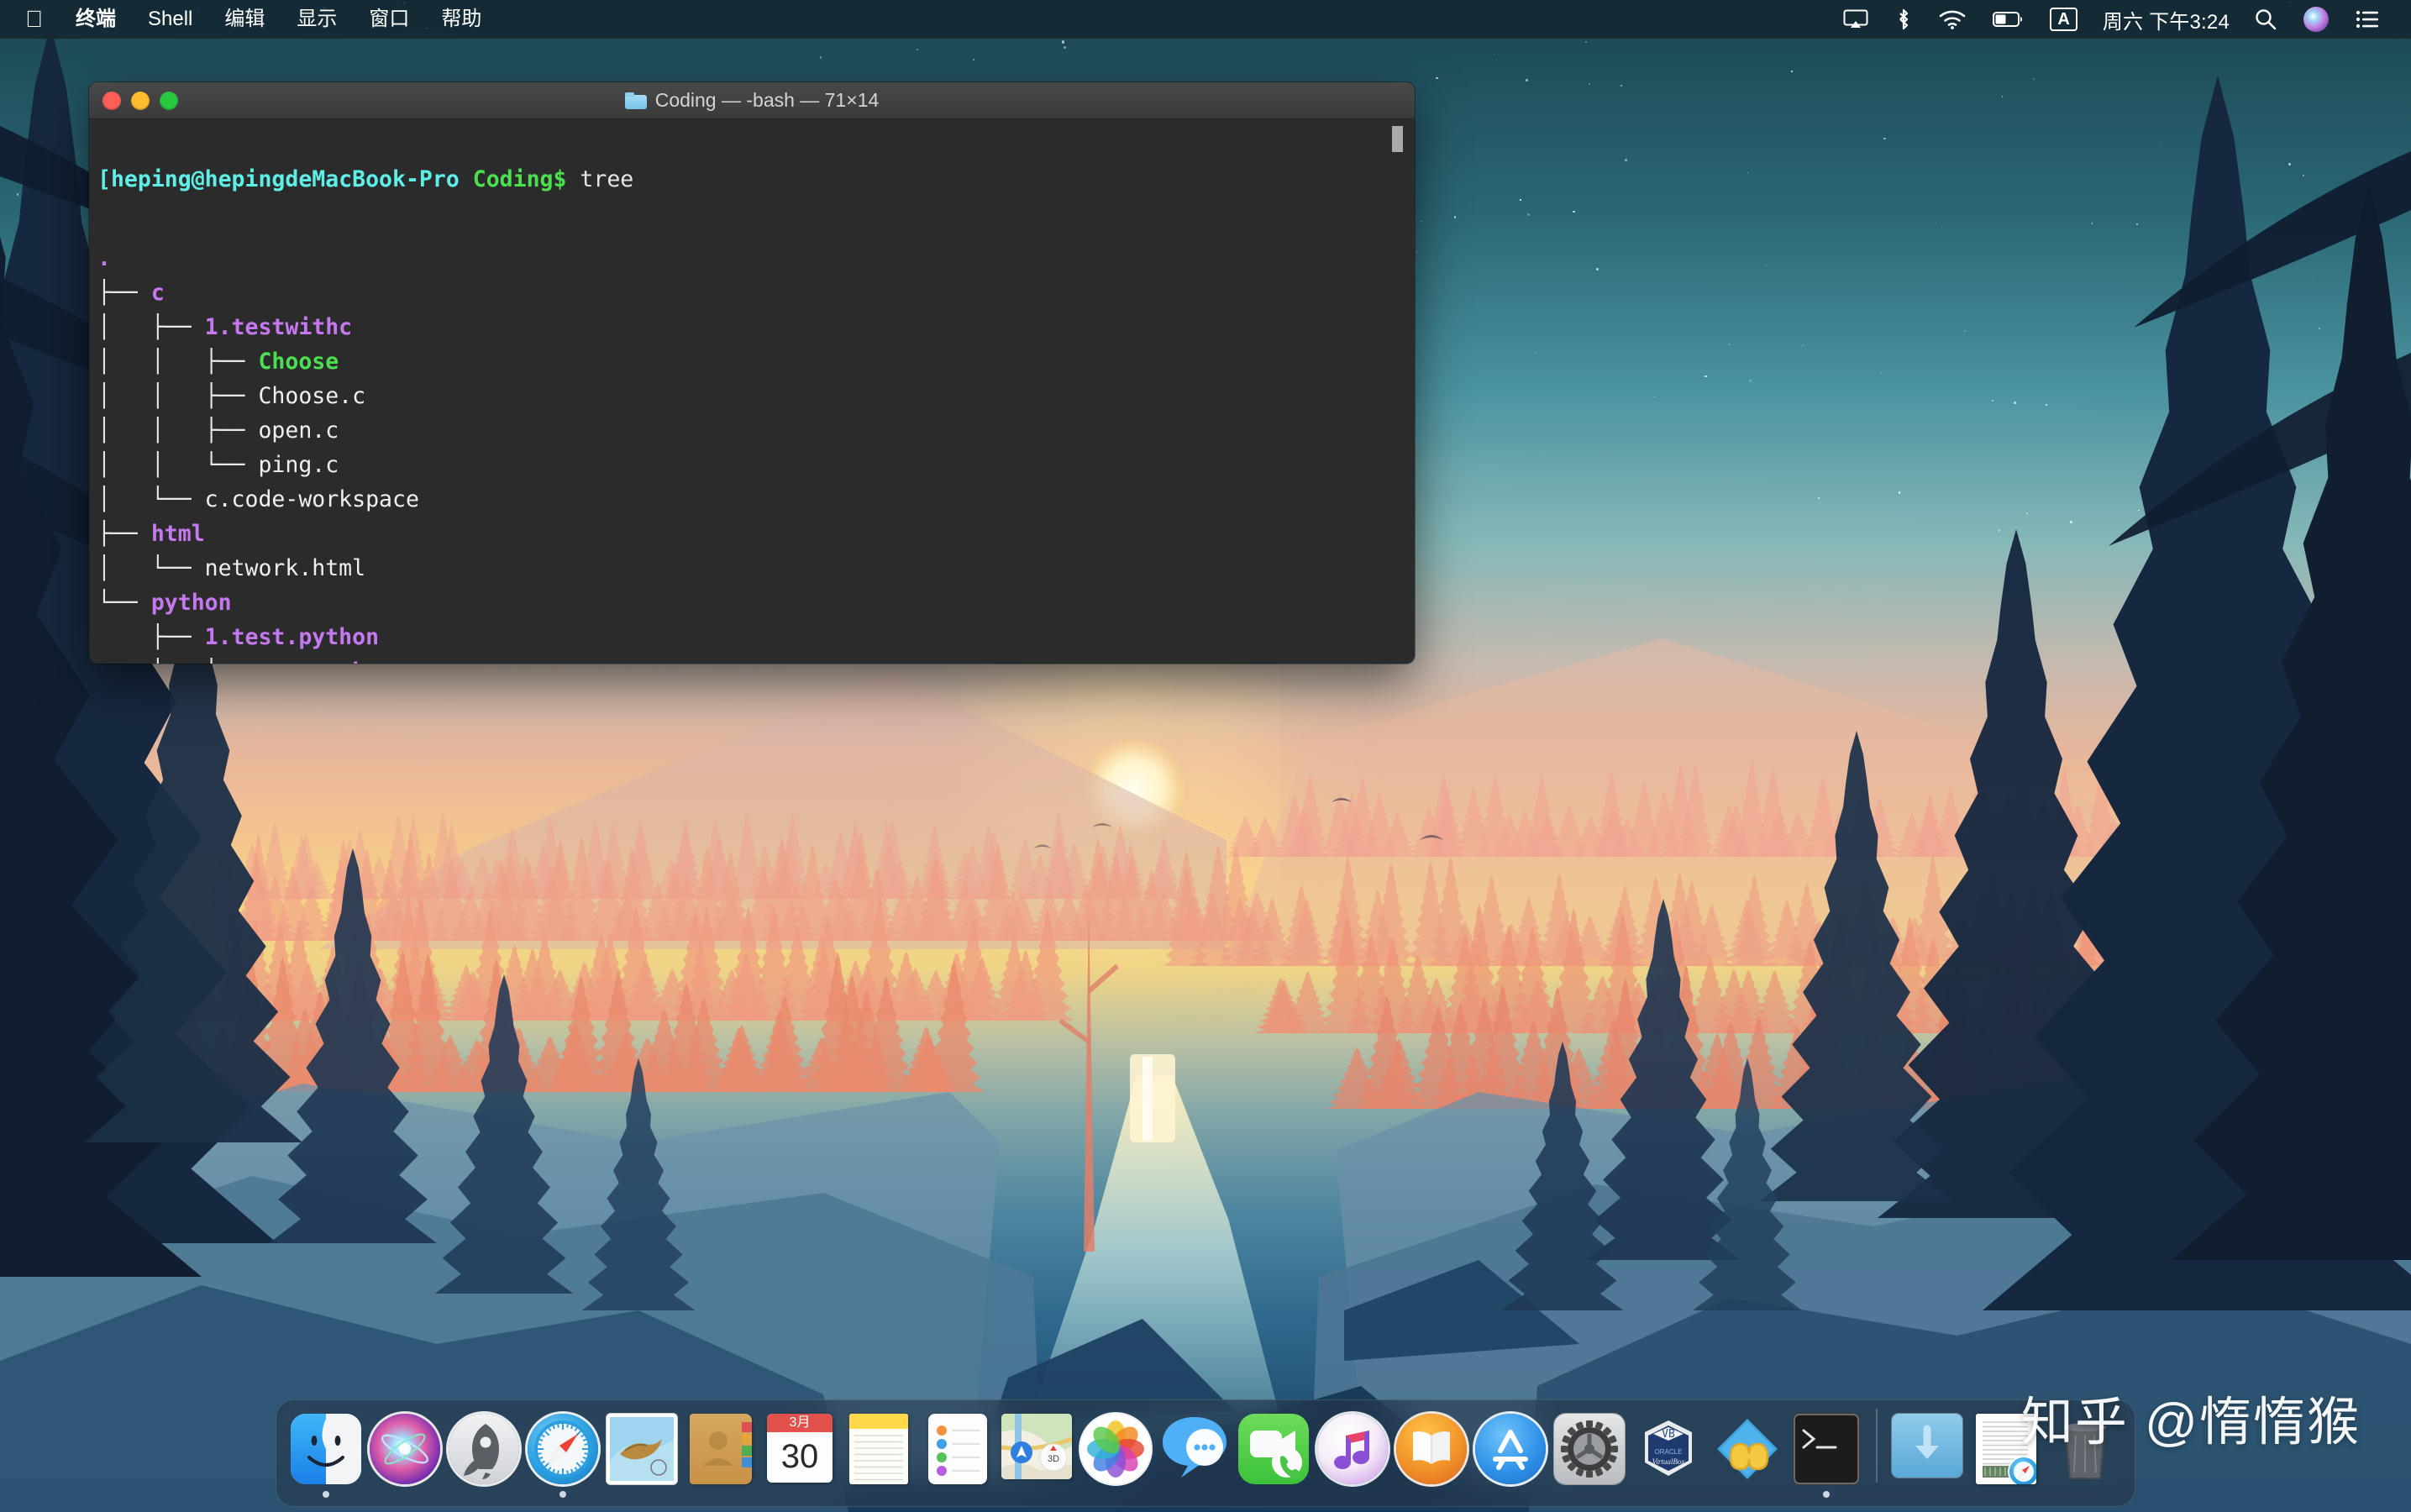  Describe the element at coordinates (140, 100) in the screenshot. I see `minimize-button` at that location.